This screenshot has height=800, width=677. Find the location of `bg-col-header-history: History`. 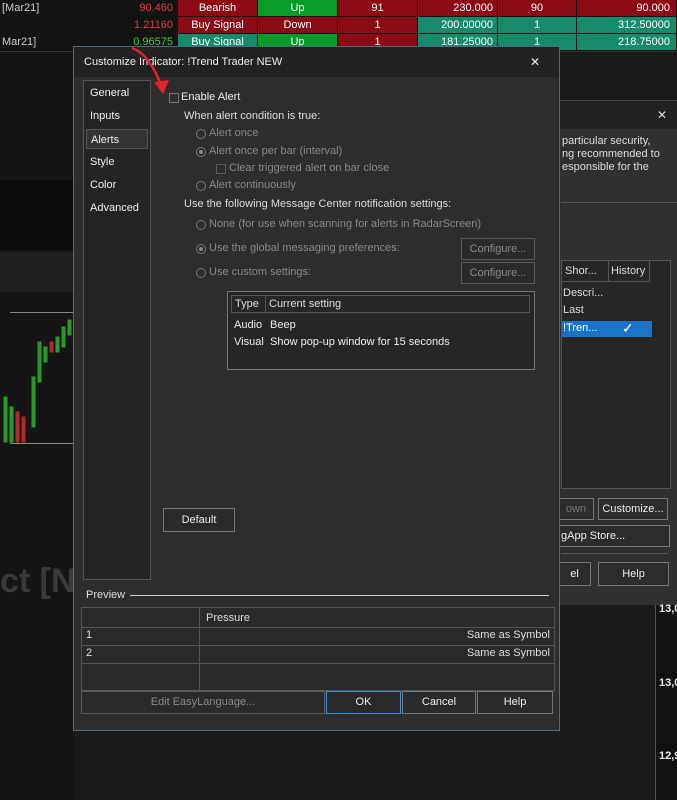

bg-col-header-history: History is located at coordinates (629, 271).